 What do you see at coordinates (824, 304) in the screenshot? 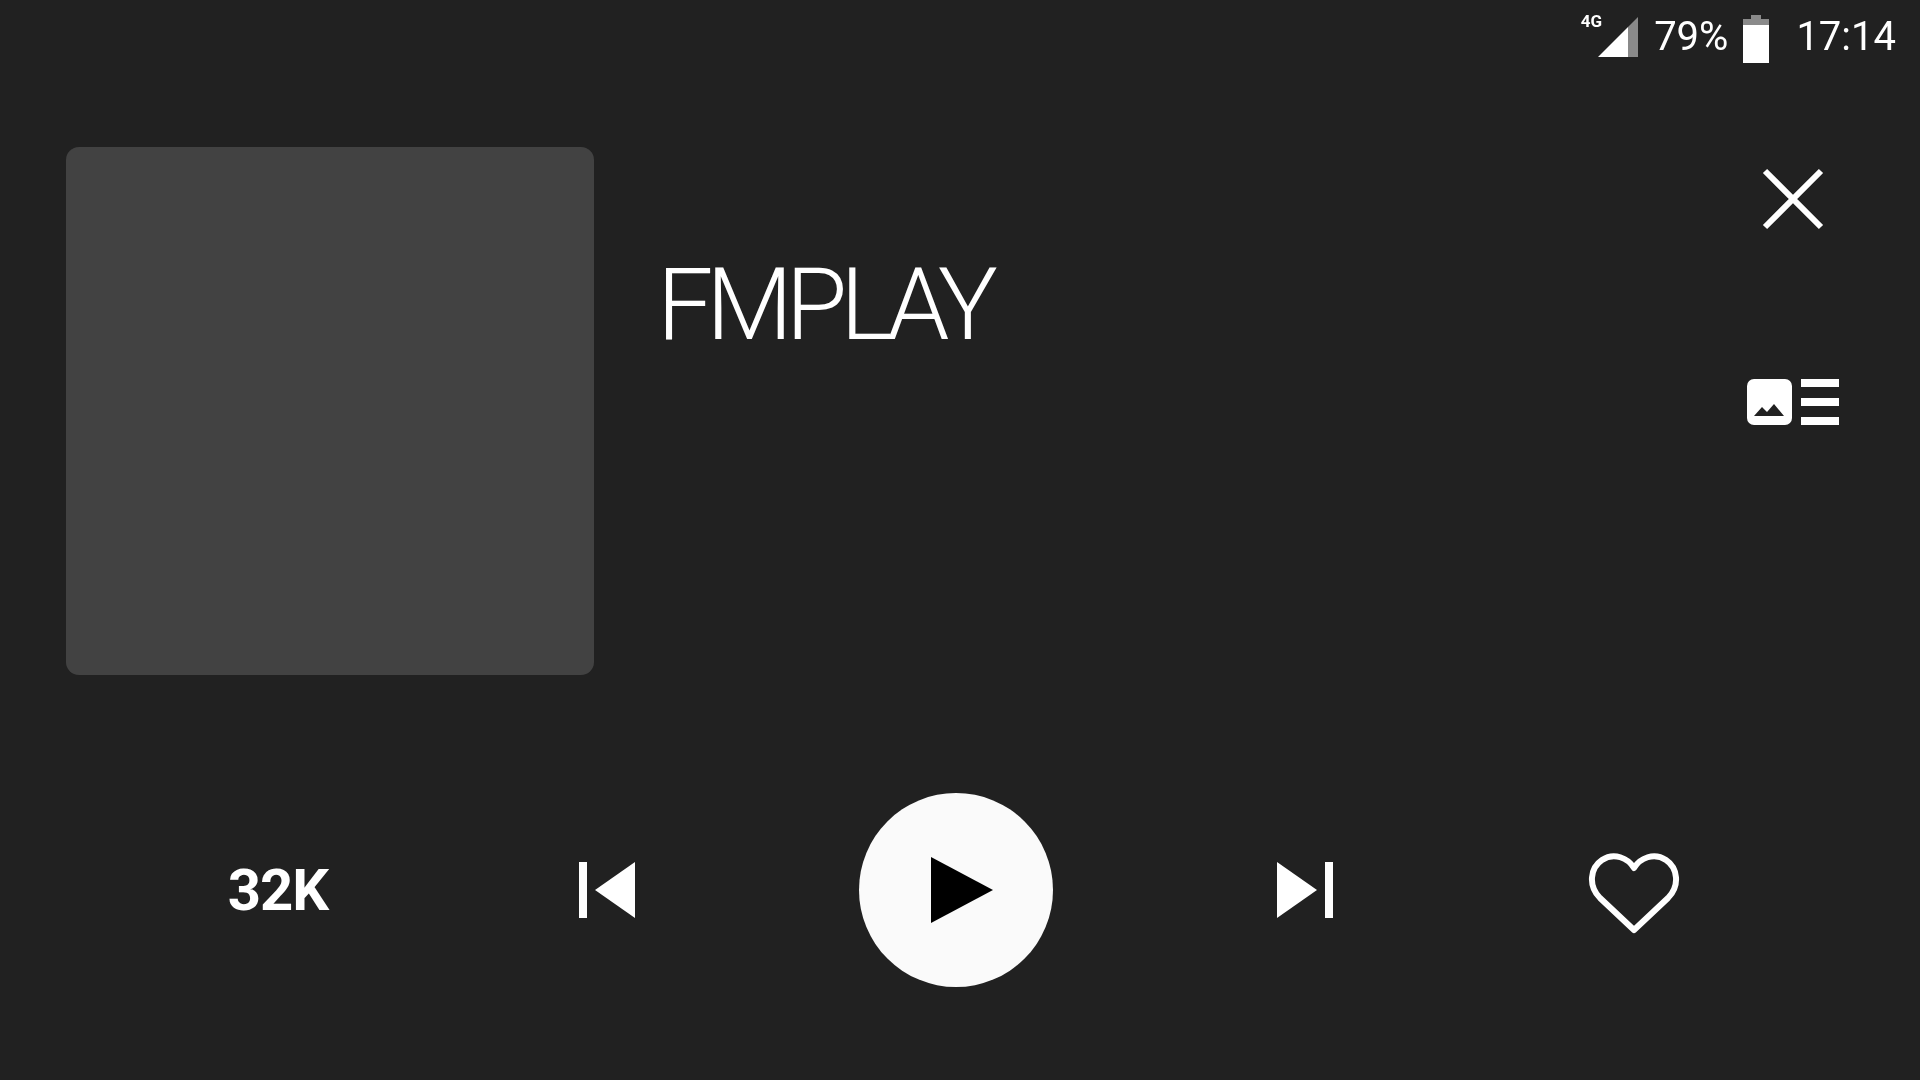
I see `track-title: FMPLAY` at bounding box center [824, 304].